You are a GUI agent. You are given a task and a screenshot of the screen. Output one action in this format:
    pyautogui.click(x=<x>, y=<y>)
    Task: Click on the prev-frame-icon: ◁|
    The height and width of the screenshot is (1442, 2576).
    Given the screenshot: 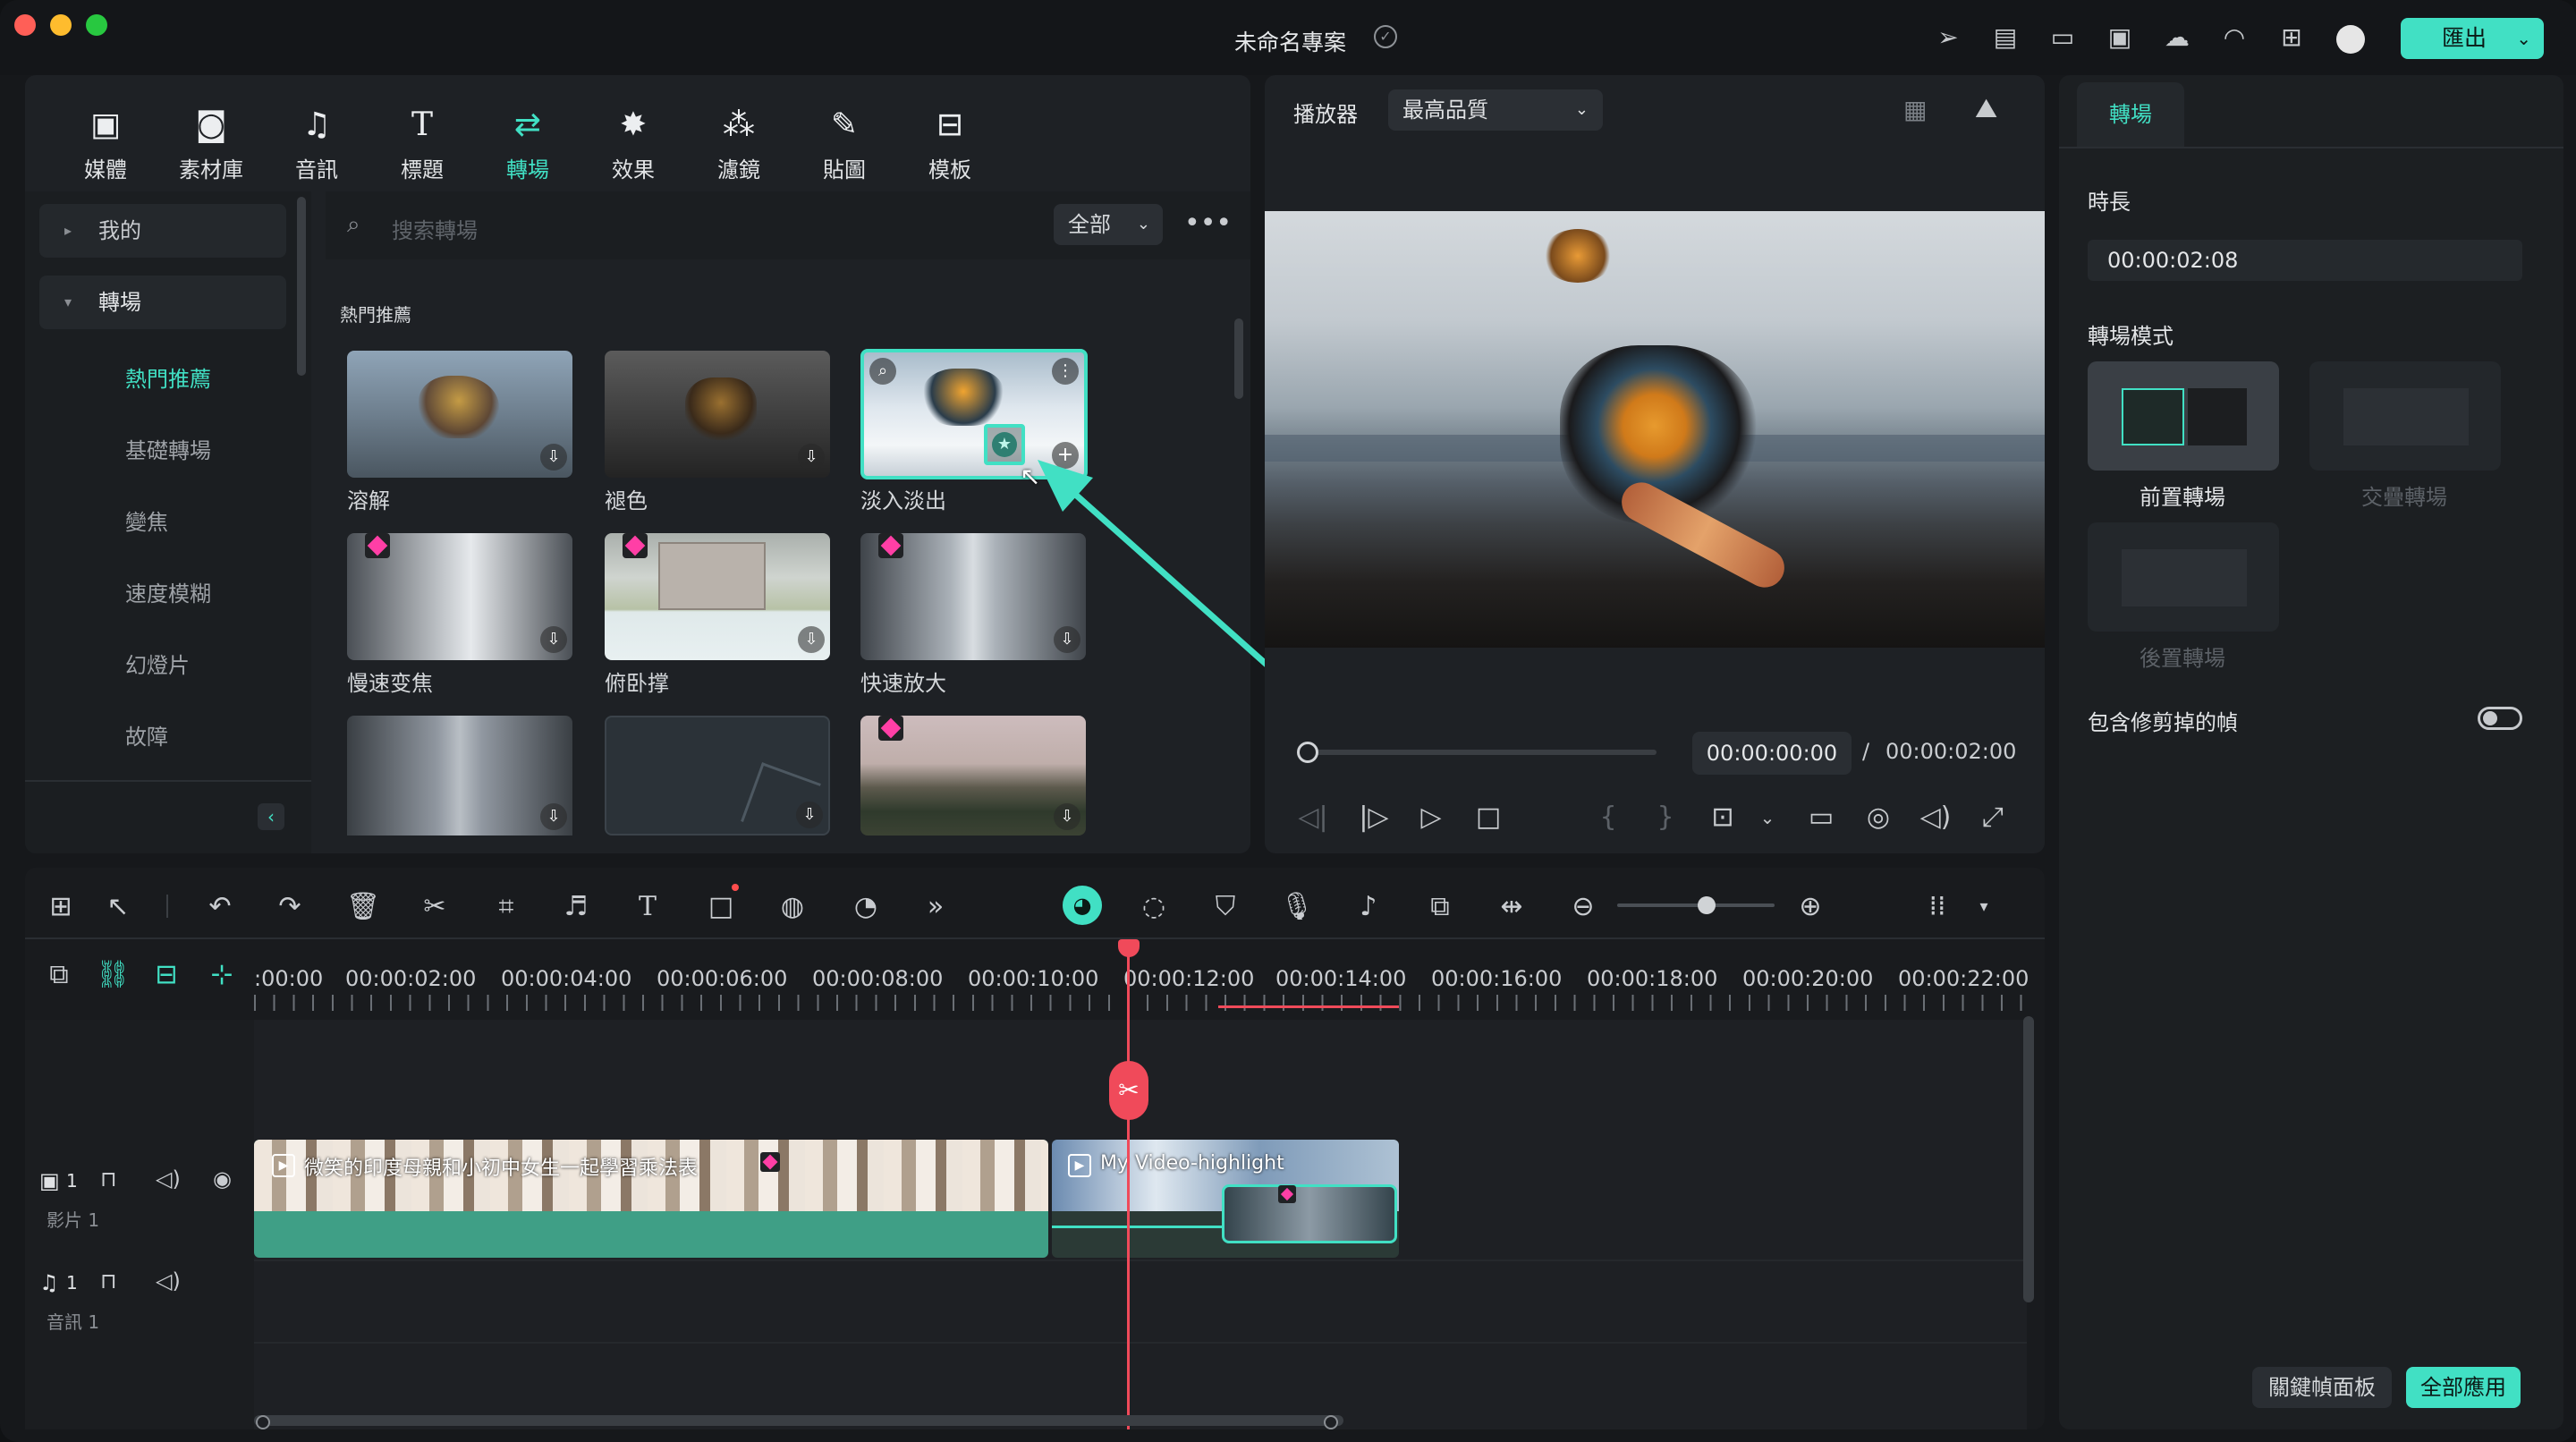 What is the action you would take?
    pyautogui.click(x=1313, y=818)
    